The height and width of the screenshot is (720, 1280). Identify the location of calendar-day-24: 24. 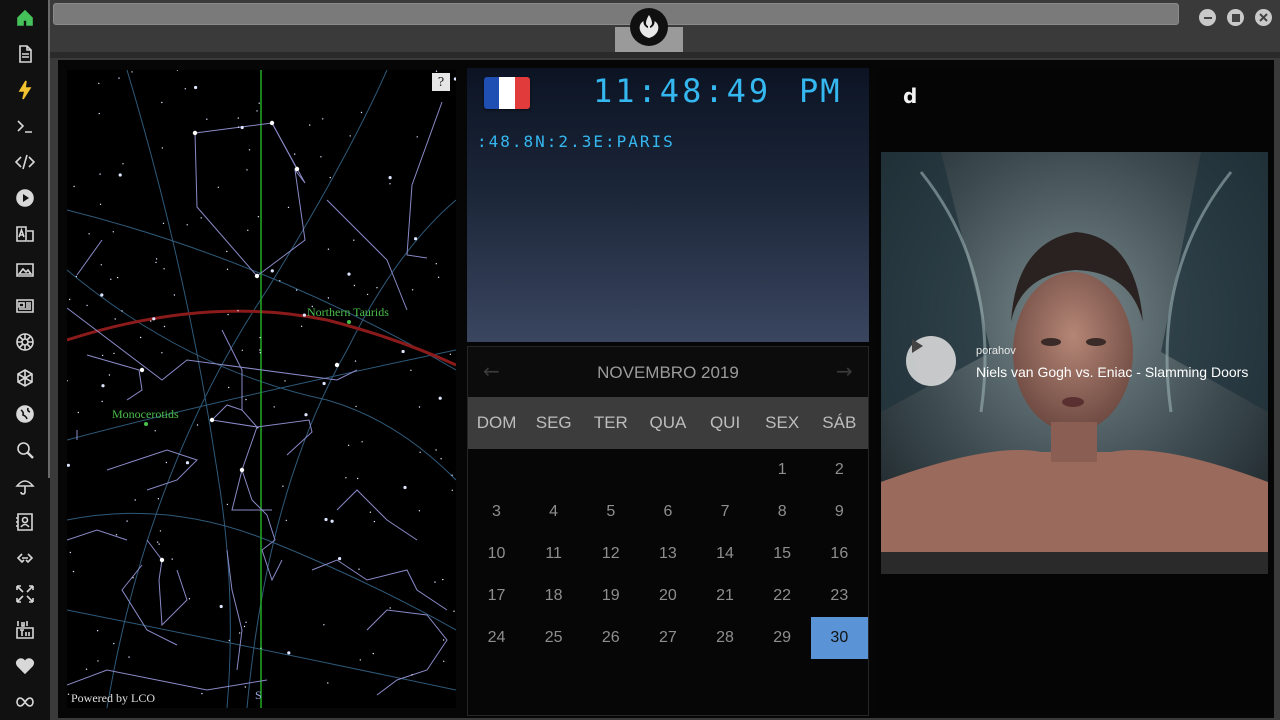
(496, 638).